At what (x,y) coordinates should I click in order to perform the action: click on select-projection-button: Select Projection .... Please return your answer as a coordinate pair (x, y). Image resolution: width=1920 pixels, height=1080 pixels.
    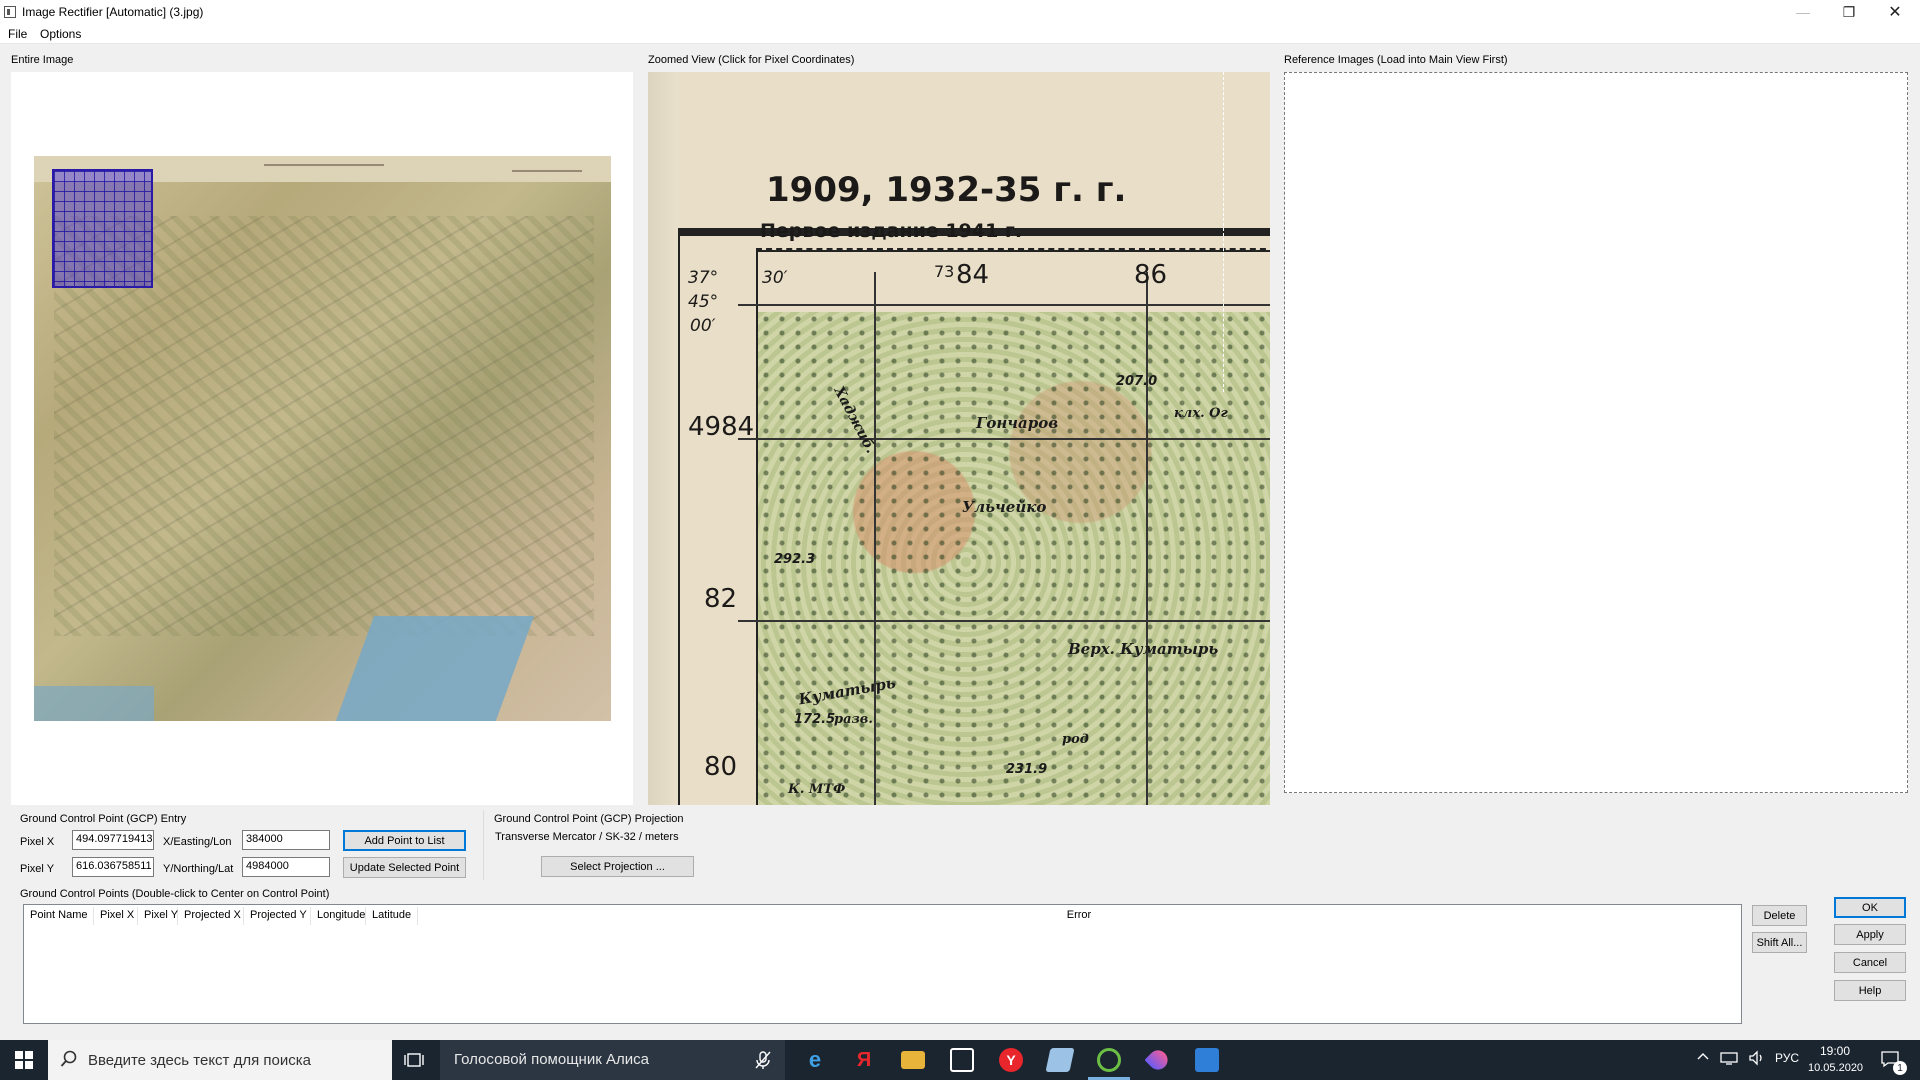
    Looking at the image, I should click on (617, 866).